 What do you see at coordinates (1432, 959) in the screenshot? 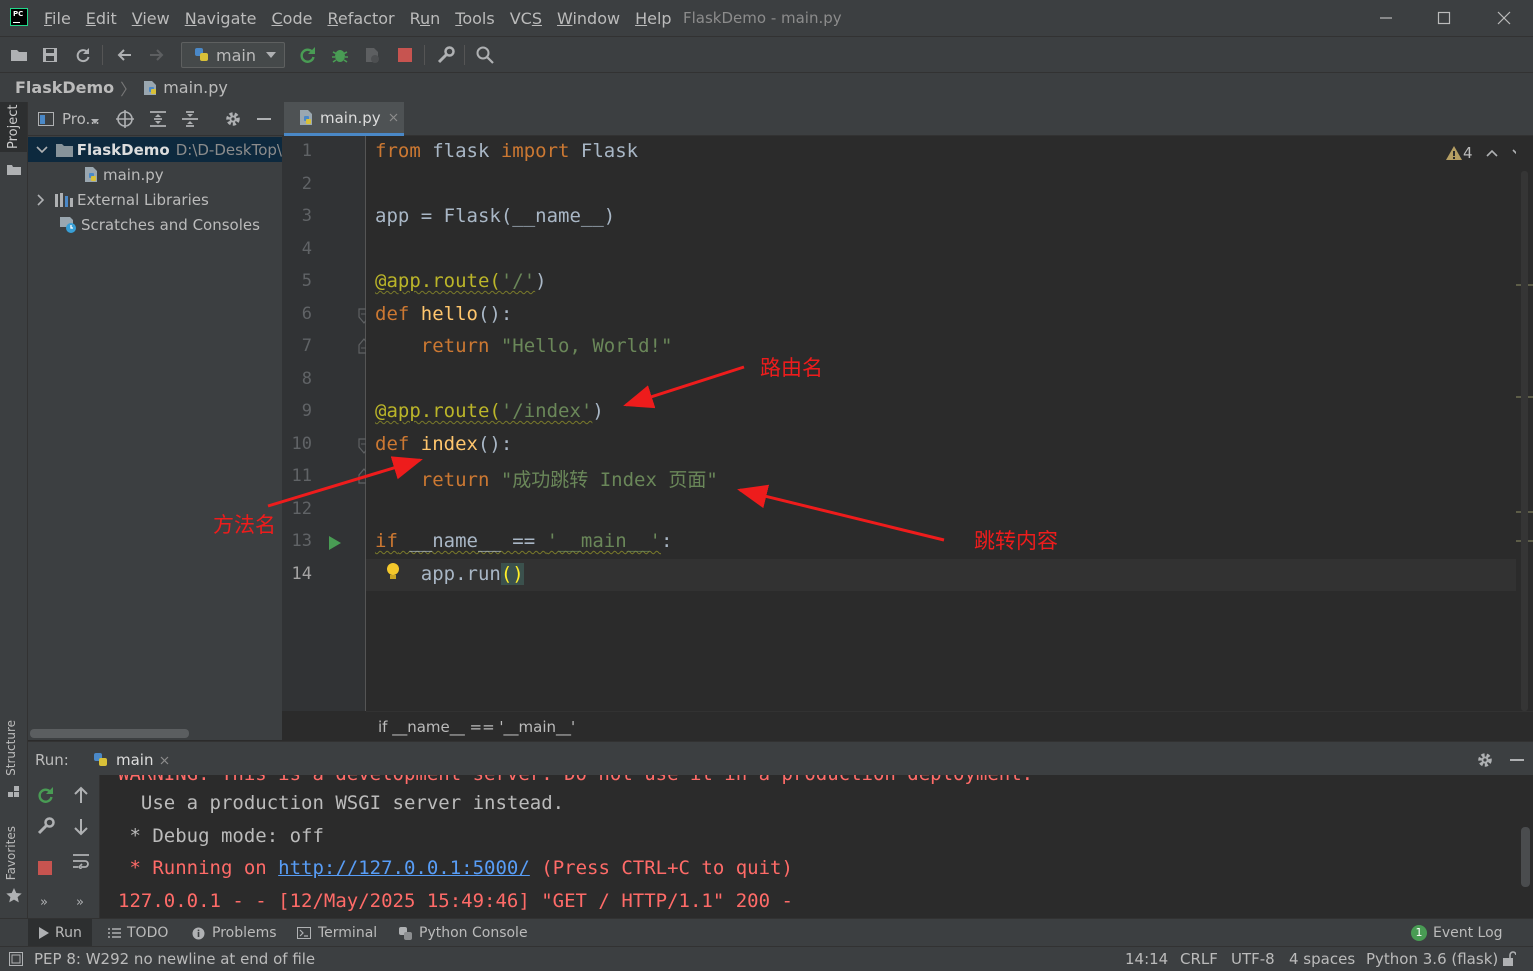
I see `status-interpreter: Python 3.6 (flask)` at bounding box center [1432, 959].